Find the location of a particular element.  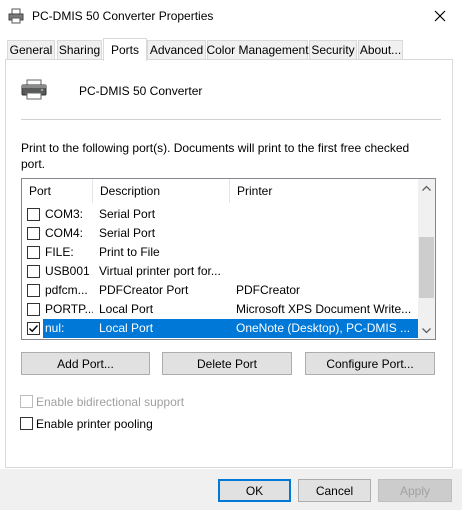

tab-label: General is located at coordinates (31, 50).